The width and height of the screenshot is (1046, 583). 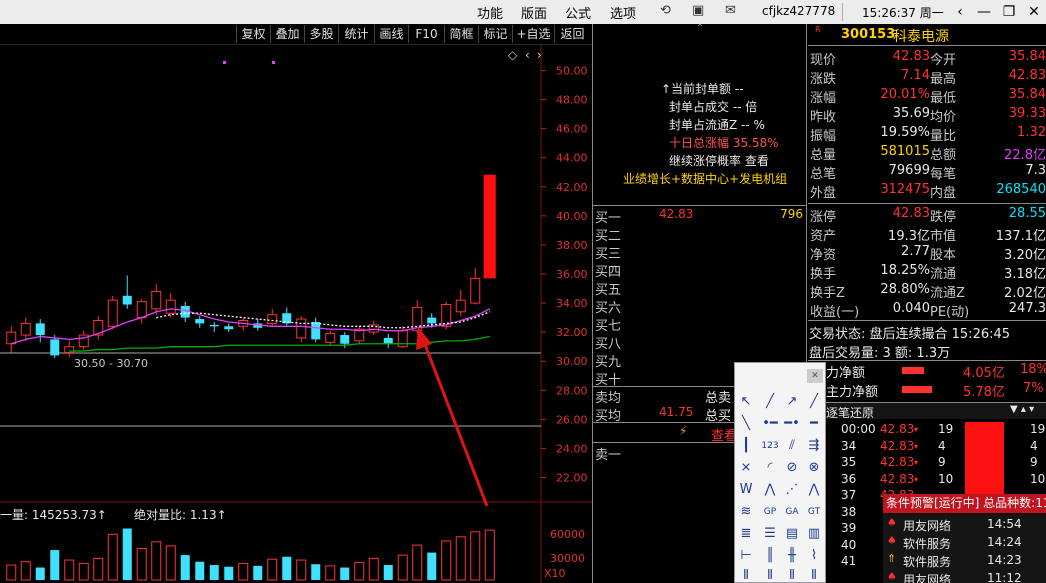 I want to click on buy-level-8: 买八, so click(x=700, y=342).